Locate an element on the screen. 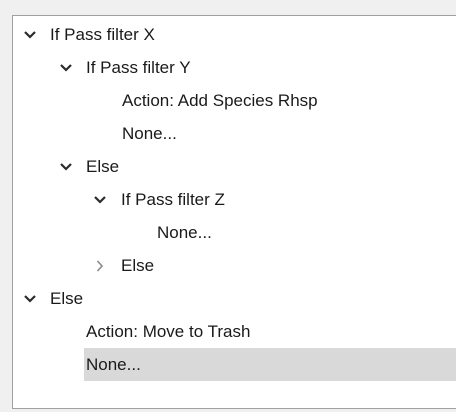  tree-node-label: If Pass filter Z is located at coordinates (173, 199).